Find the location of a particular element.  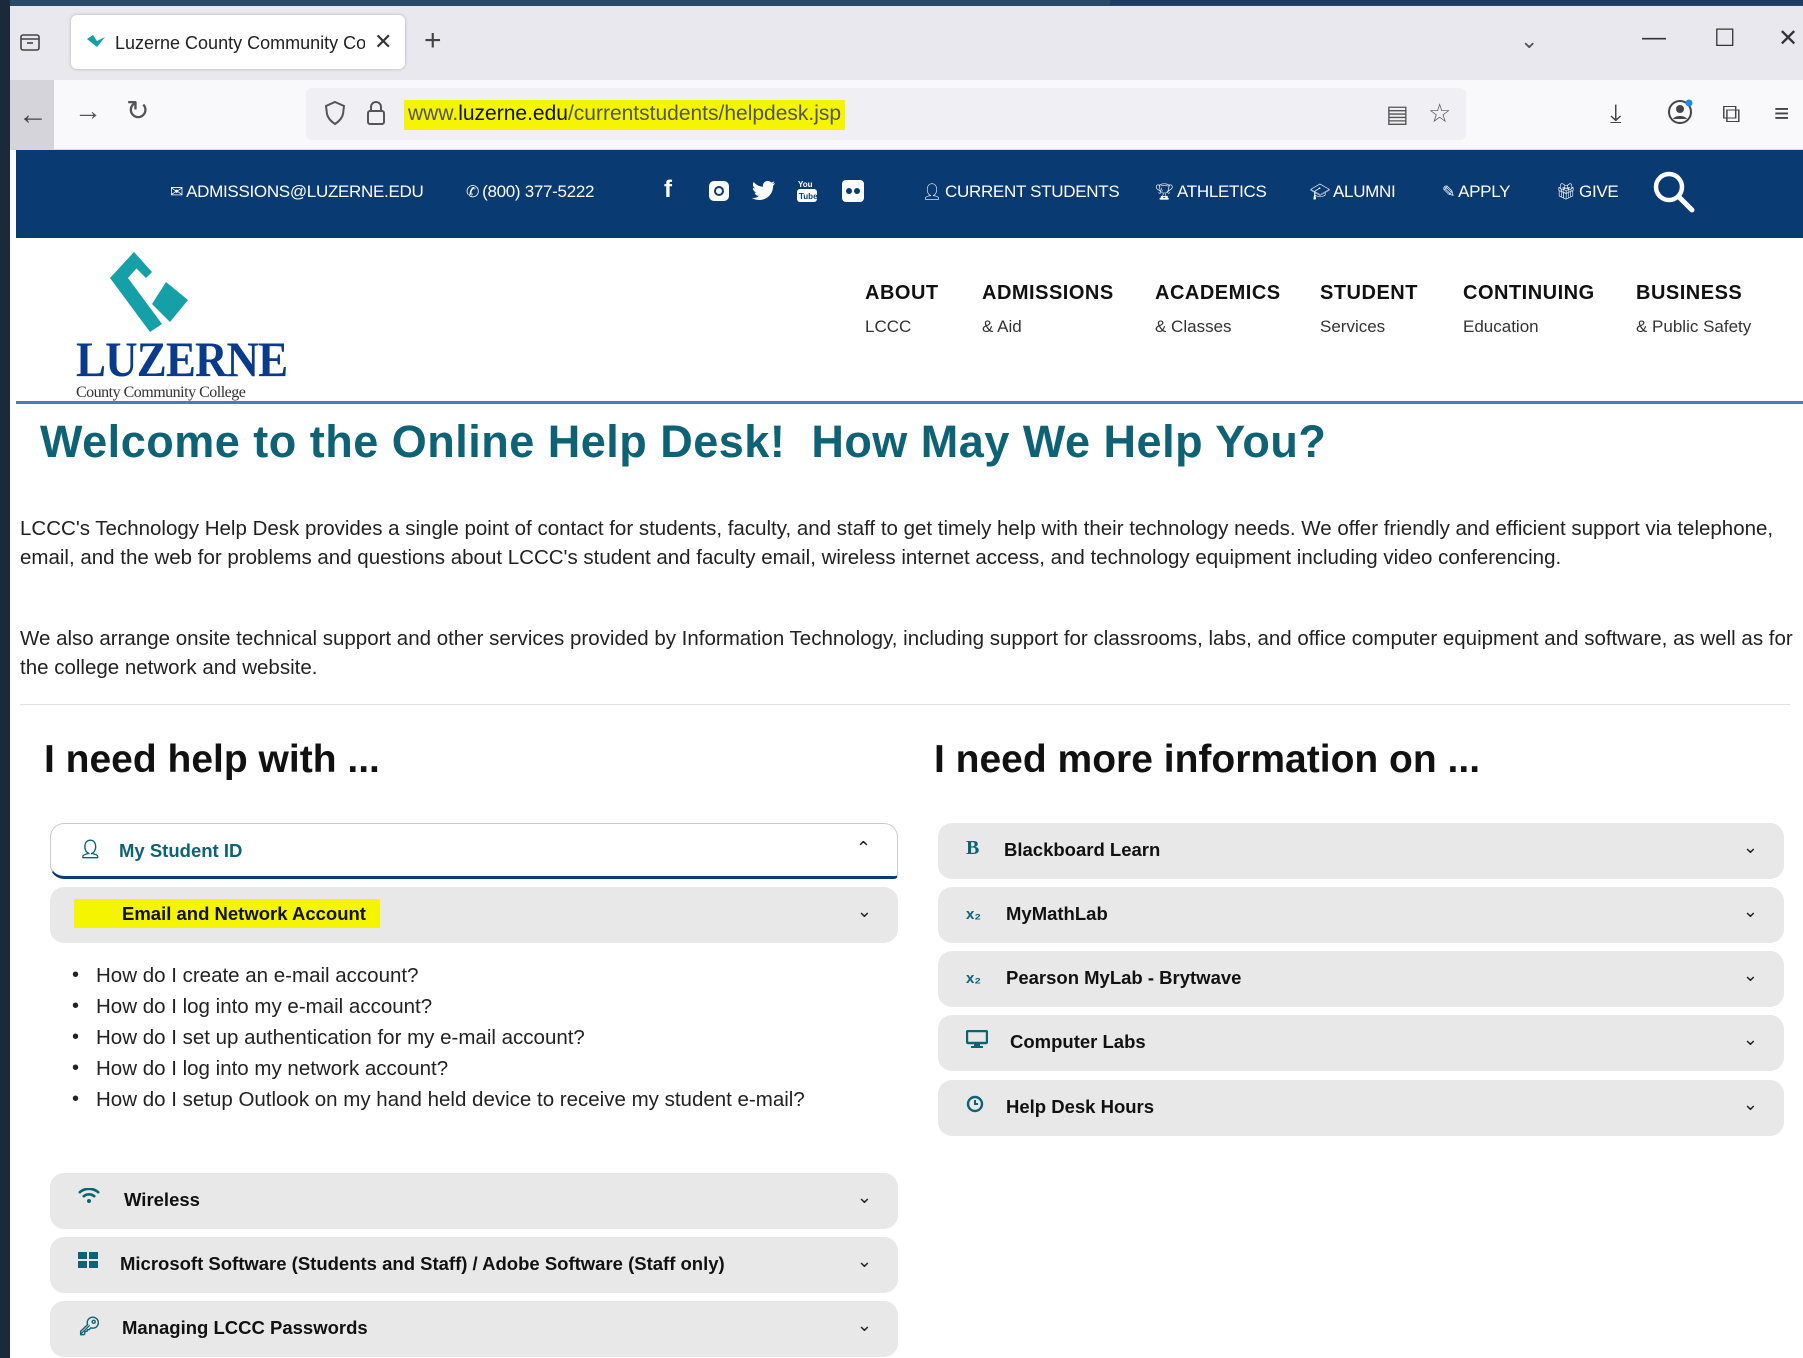

alumni-link: 🎓︎ ALUMNI is located at coordinates (1353, 192).